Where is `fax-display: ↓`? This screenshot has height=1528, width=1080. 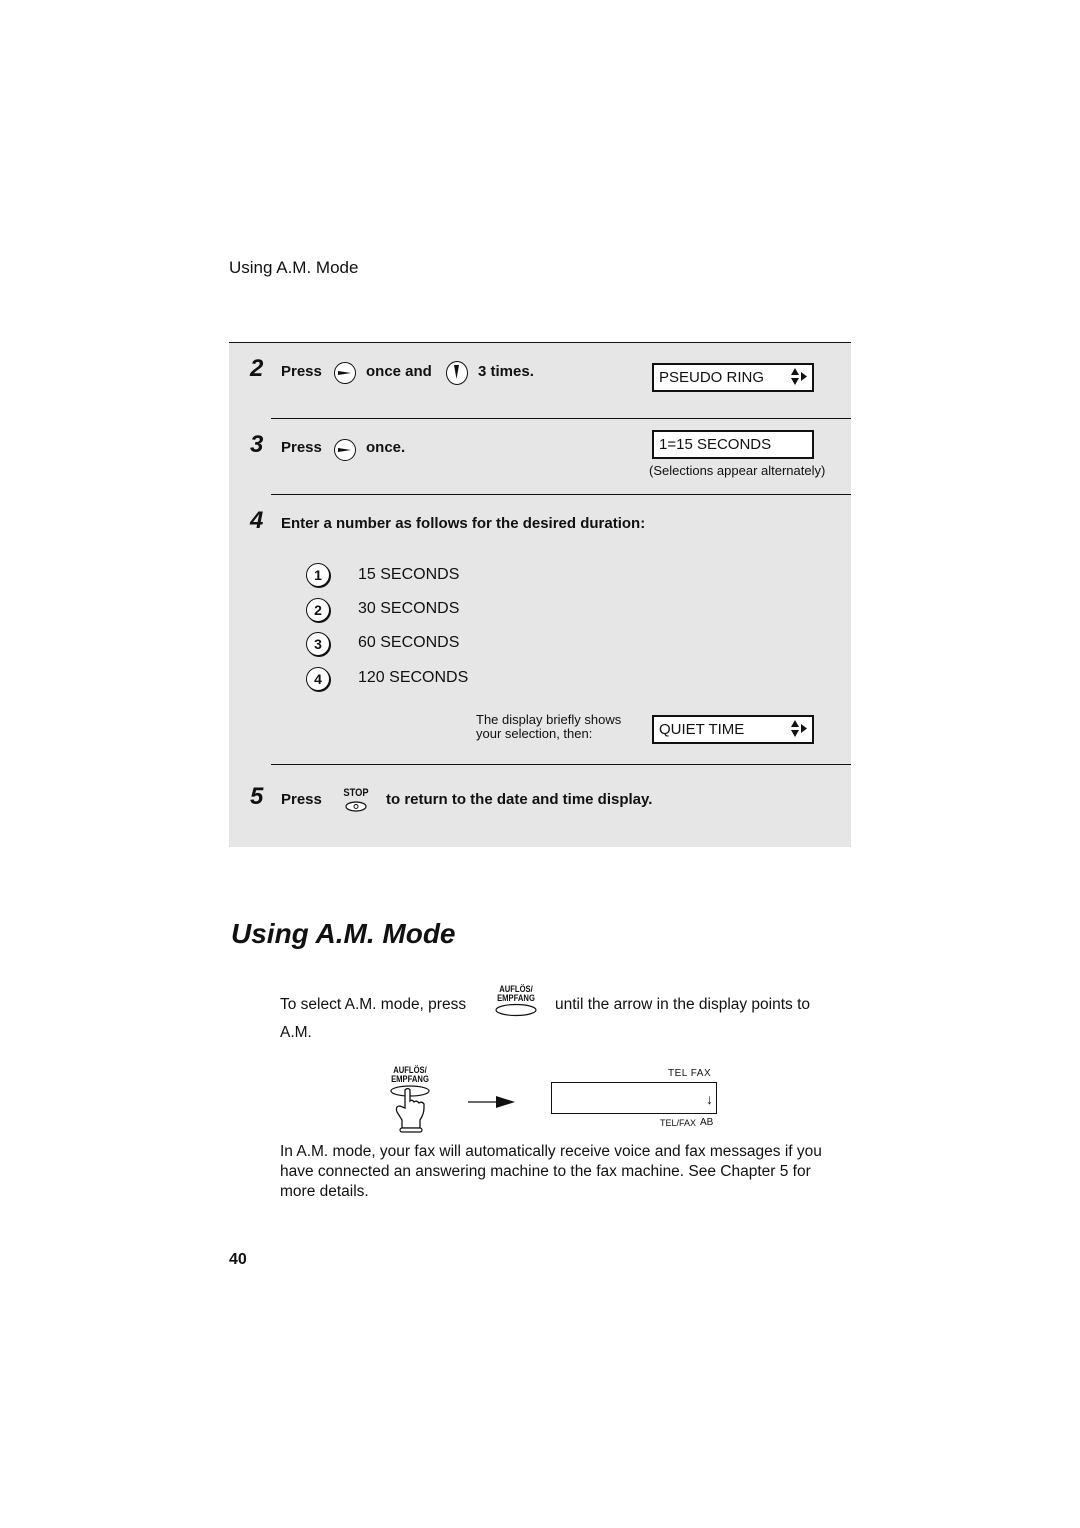
fax-display: ↓ is located at coordinates (634, 1098).